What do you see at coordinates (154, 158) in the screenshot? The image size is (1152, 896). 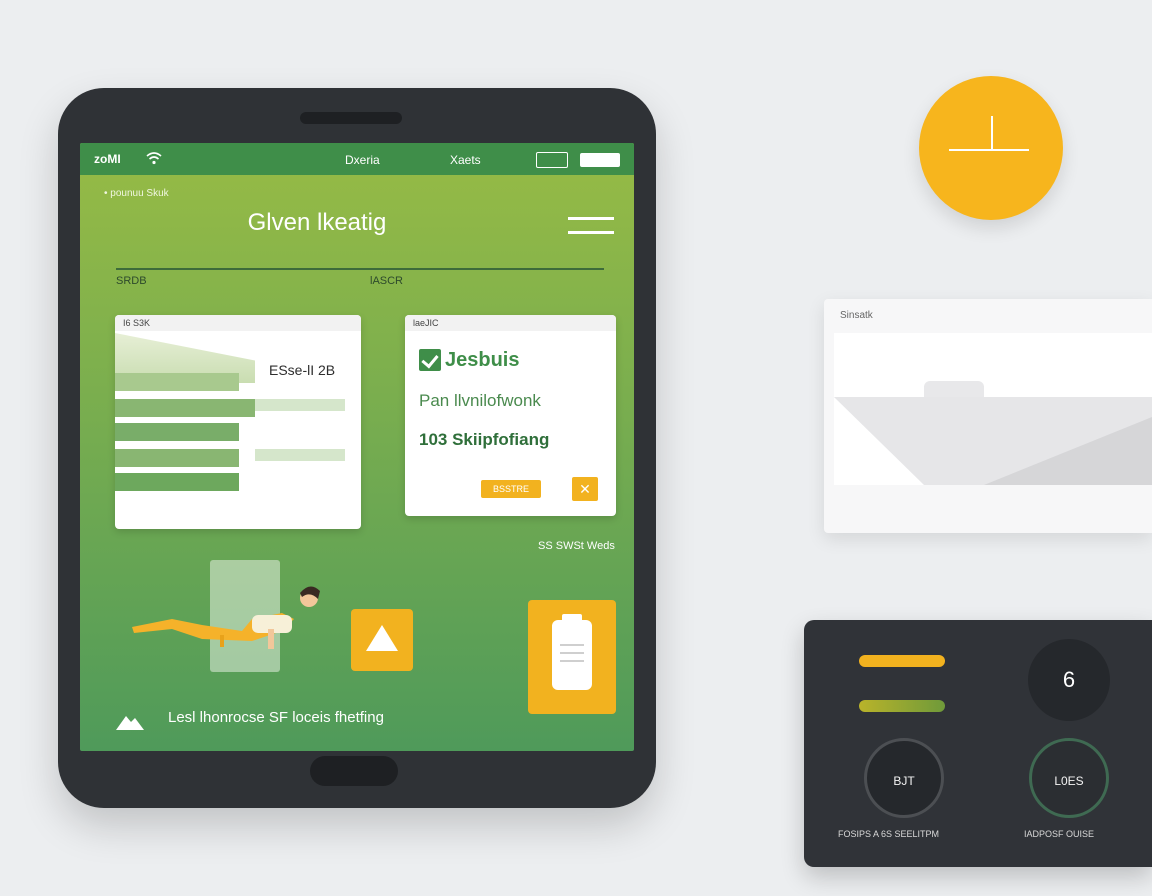 I see `wifi-icon` at bounding box center [154, 158].